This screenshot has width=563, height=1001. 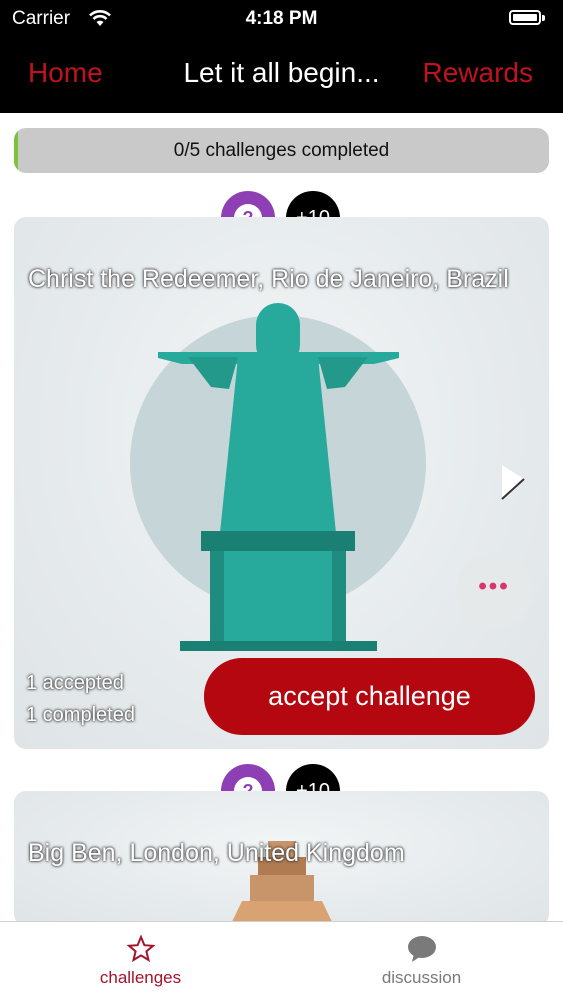 I want to click on tab-label-discussion: discussion, so click(x=421, y=977).